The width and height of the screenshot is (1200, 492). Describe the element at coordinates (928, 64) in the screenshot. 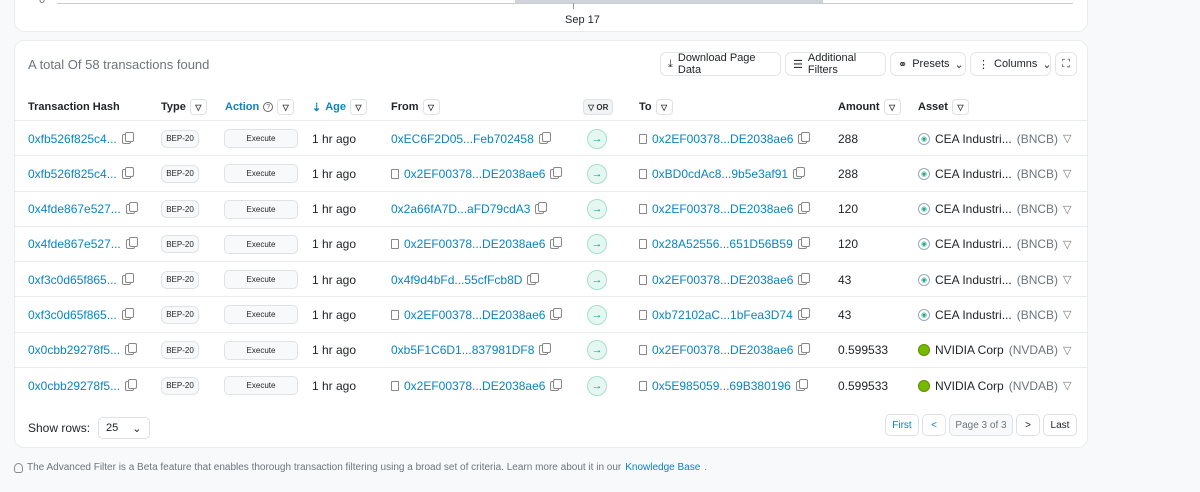

I see `presets-button: ⚭ Presets ⌄` at that location.